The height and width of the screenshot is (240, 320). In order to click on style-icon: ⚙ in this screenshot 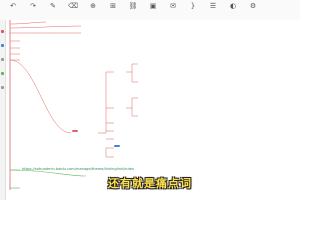, I will do `click(253, 6)`.